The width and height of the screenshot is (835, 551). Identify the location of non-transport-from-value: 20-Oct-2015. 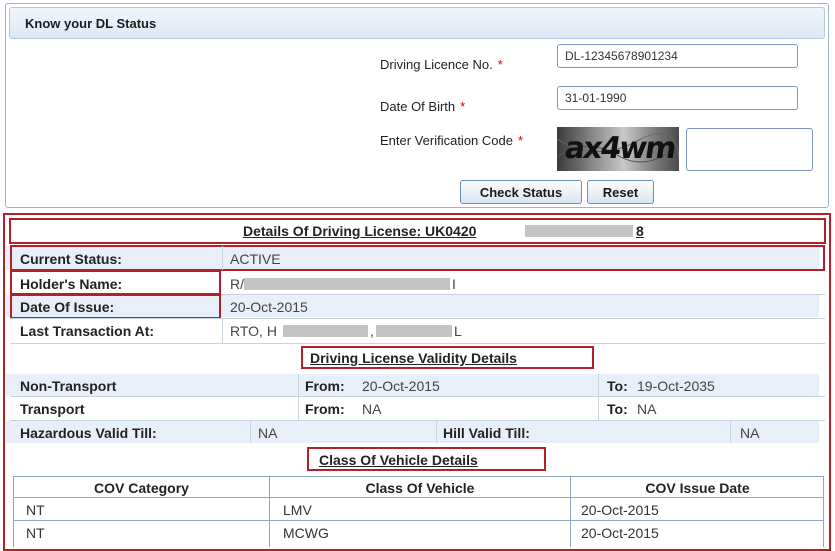
(401, 386).